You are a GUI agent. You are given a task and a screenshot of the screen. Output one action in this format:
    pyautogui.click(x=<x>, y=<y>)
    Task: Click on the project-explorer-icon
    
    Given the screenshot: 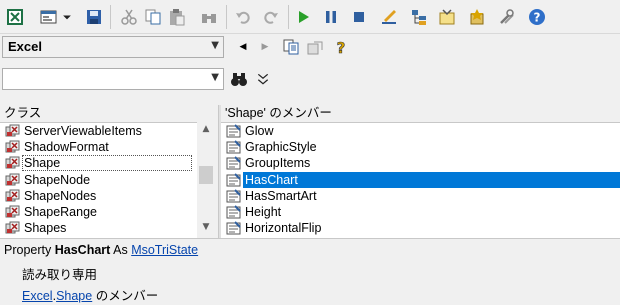 What is the action you would take?
    pyautogui.click(x=419, y=17)
    